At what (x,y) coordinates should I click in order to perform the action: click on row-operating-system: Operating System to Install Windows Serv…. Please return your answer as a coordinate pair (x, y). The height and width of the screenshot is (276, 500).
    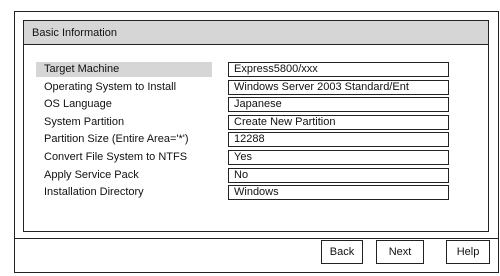
    Looking at the image, I should click on (257, 87).